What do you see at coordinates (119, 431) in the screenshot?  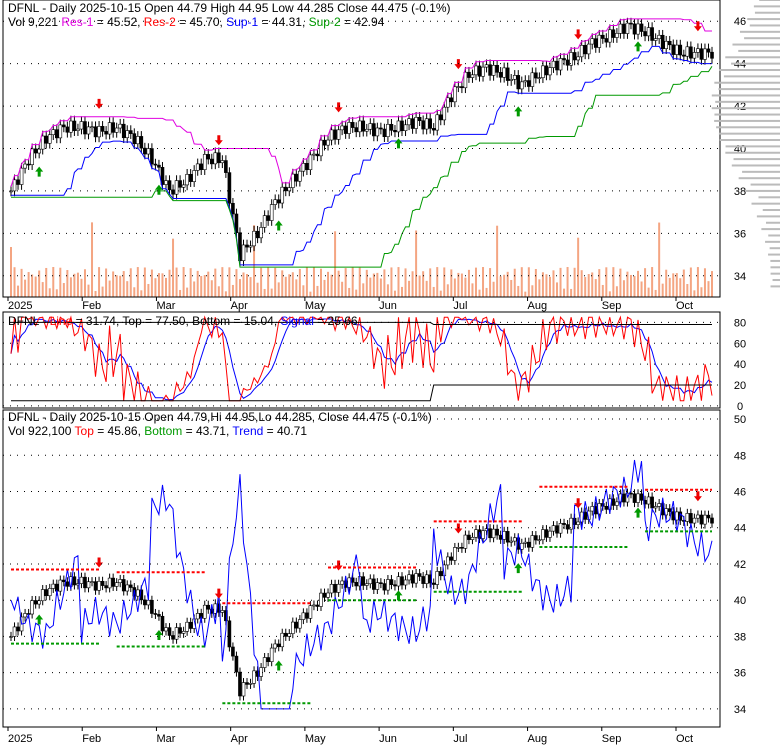 I see `top-value: = 45.86,` at bounding box center [119, 431].